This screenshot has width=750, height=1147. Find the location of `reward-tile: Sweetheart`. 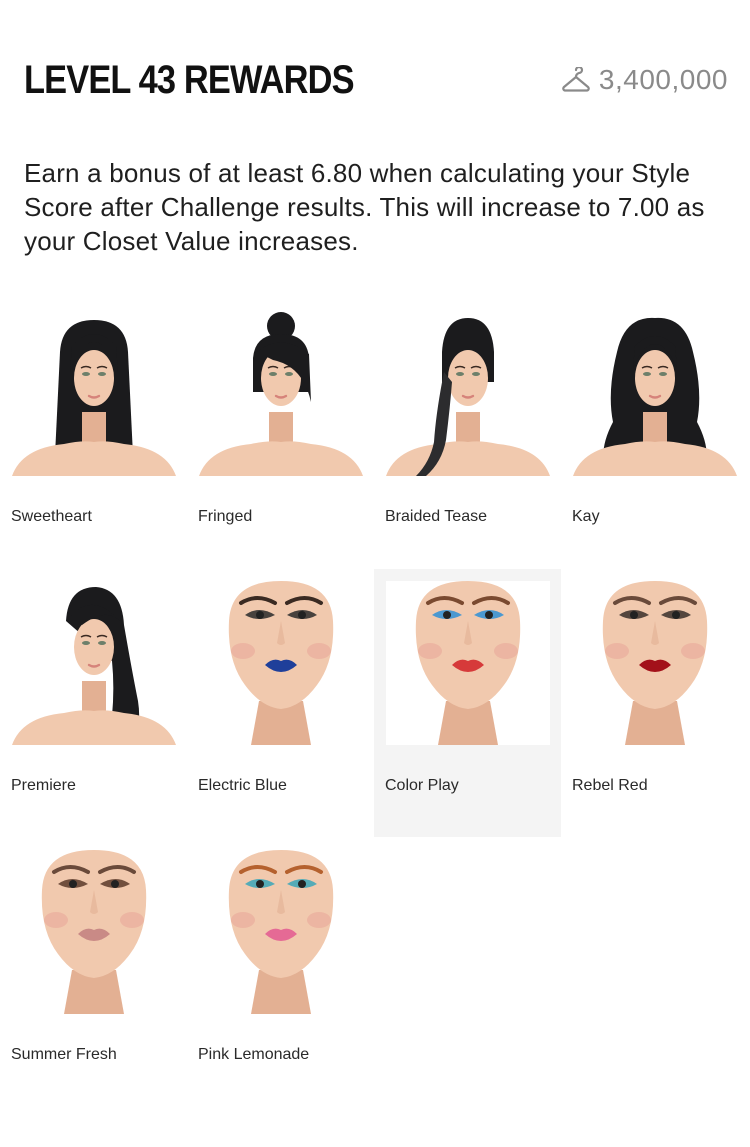

reward-tile: Sweetheart is located at coordinates (93, 434).